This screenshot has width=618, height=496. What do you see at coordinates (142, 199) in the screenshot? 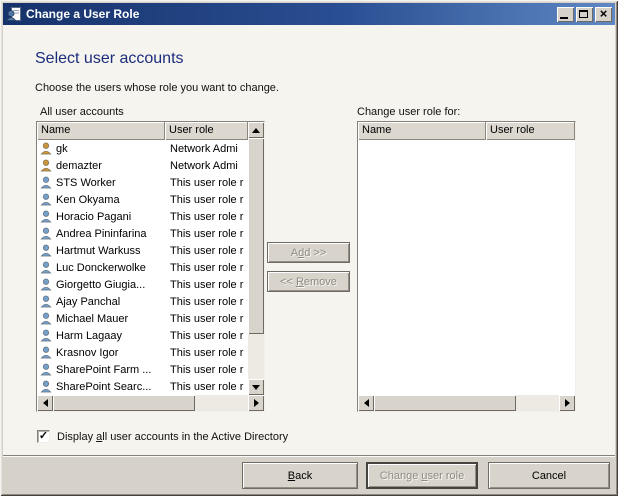
I see `user-row: Ken Okyama This user role r` at bounding box center [142, 199].